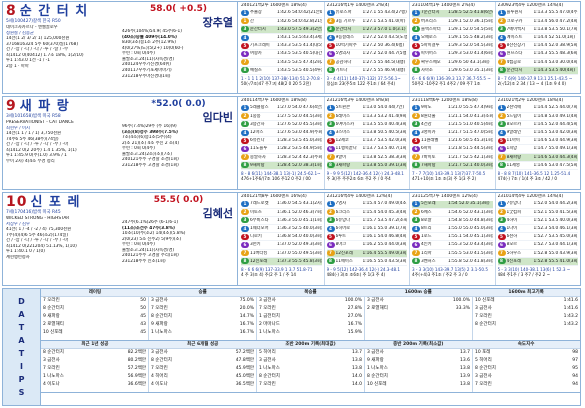 The height and width of the screenshot is (408, 585). I want to click on place-badge: 1, so click(245, 21).